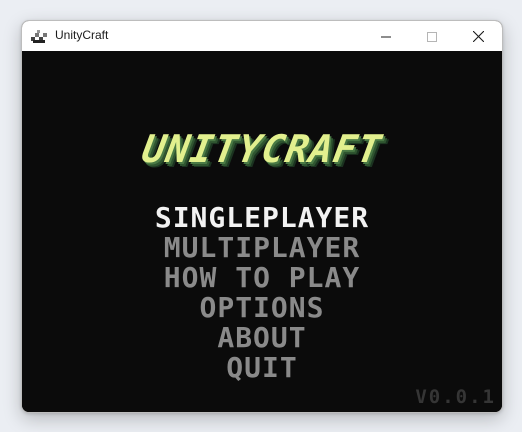 The height and width of the screenshot is (432, 522). I want to click on menu-item-about: ABOUT, so click(262, 338).